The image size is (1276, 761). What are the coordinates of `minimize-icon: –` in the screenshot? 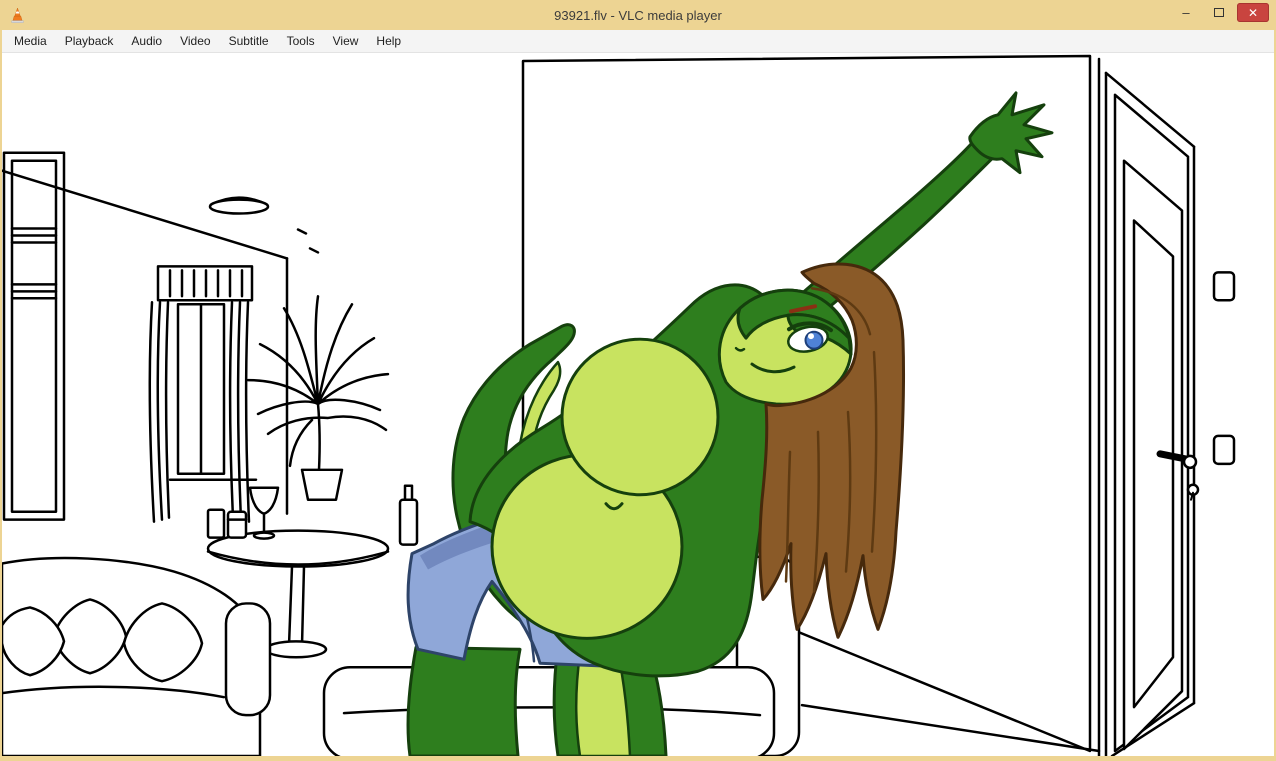 It's located at (1186, 12).